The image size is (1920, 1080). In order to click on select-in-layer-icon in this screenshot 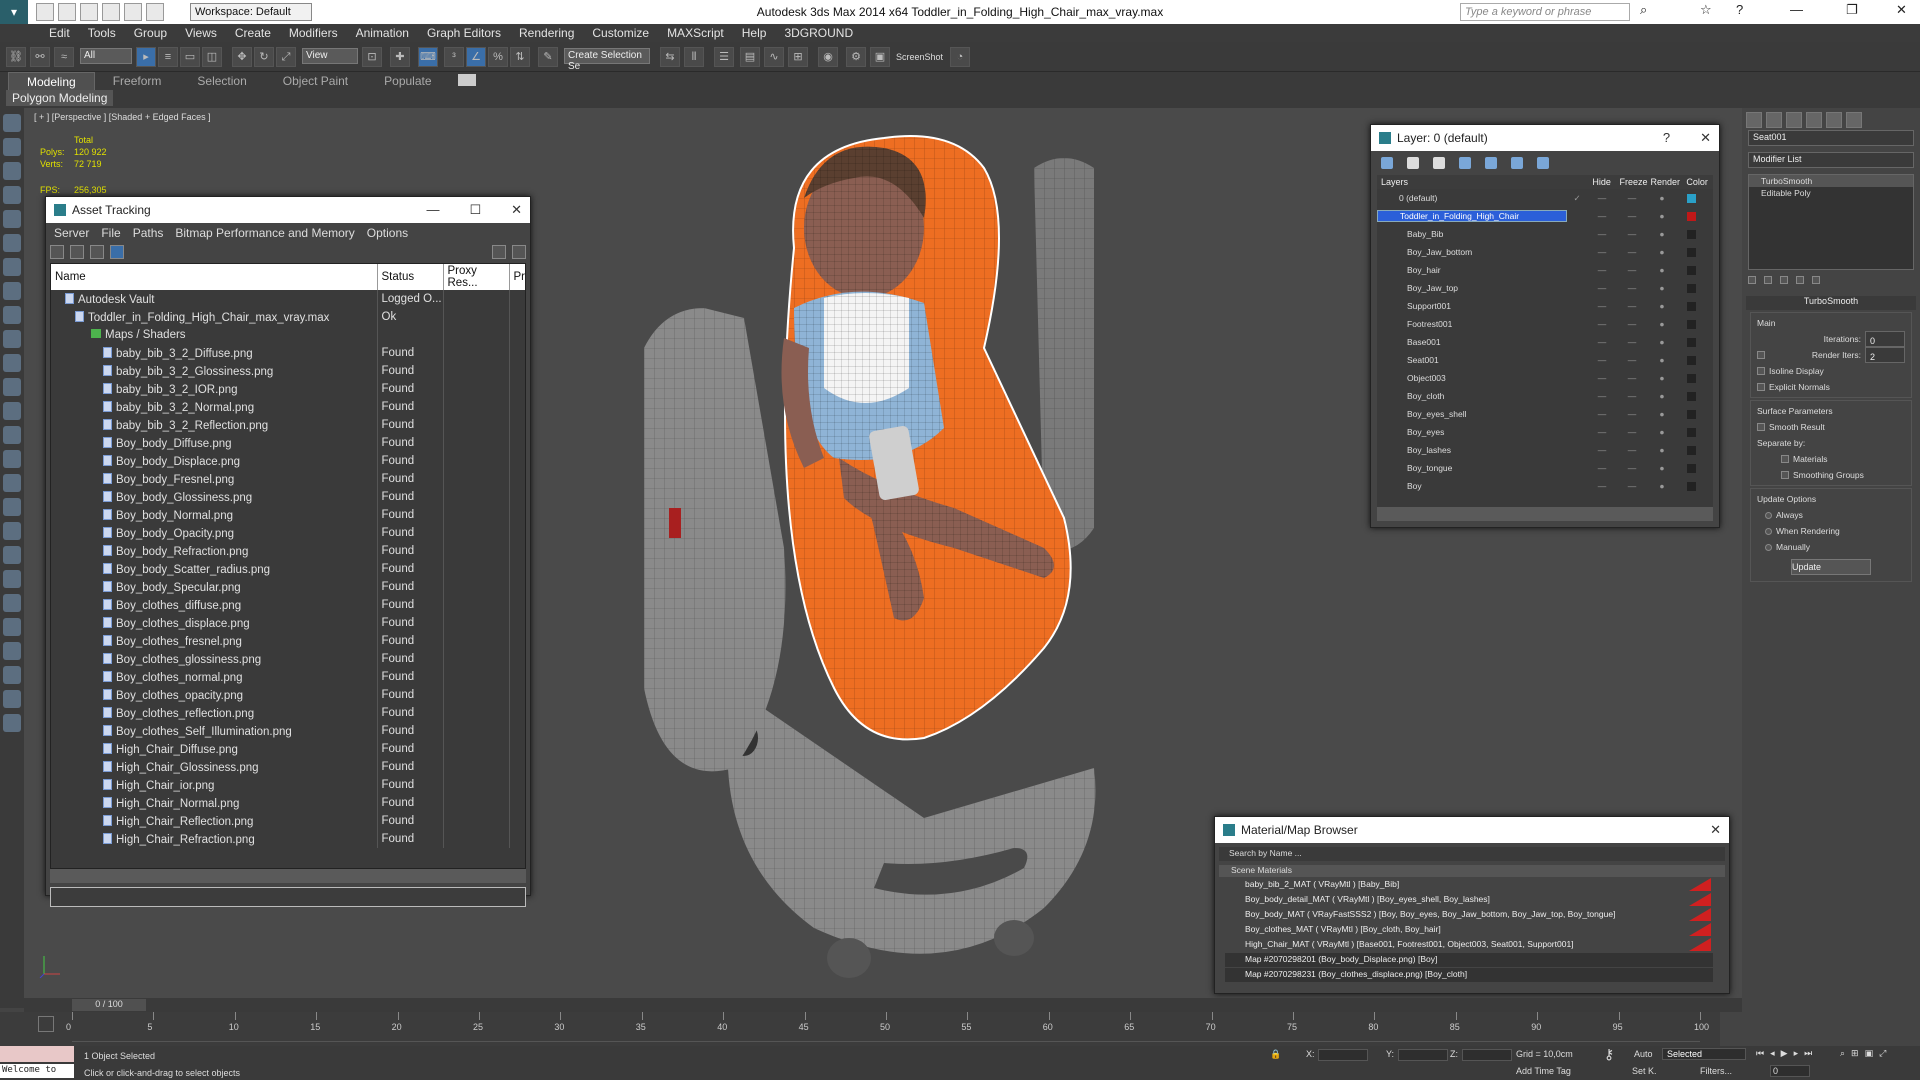, I will do `click(1465, 163)`.